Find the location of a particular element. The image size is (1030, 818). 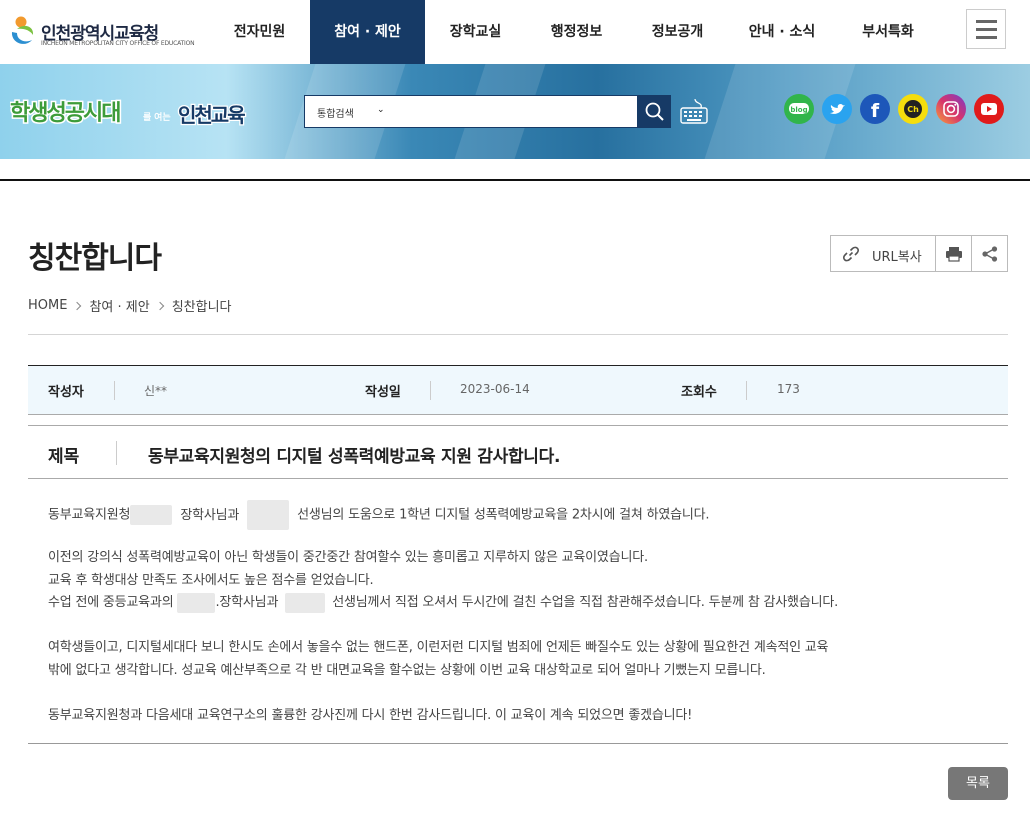

print-button is located at coordinates (954, 253).